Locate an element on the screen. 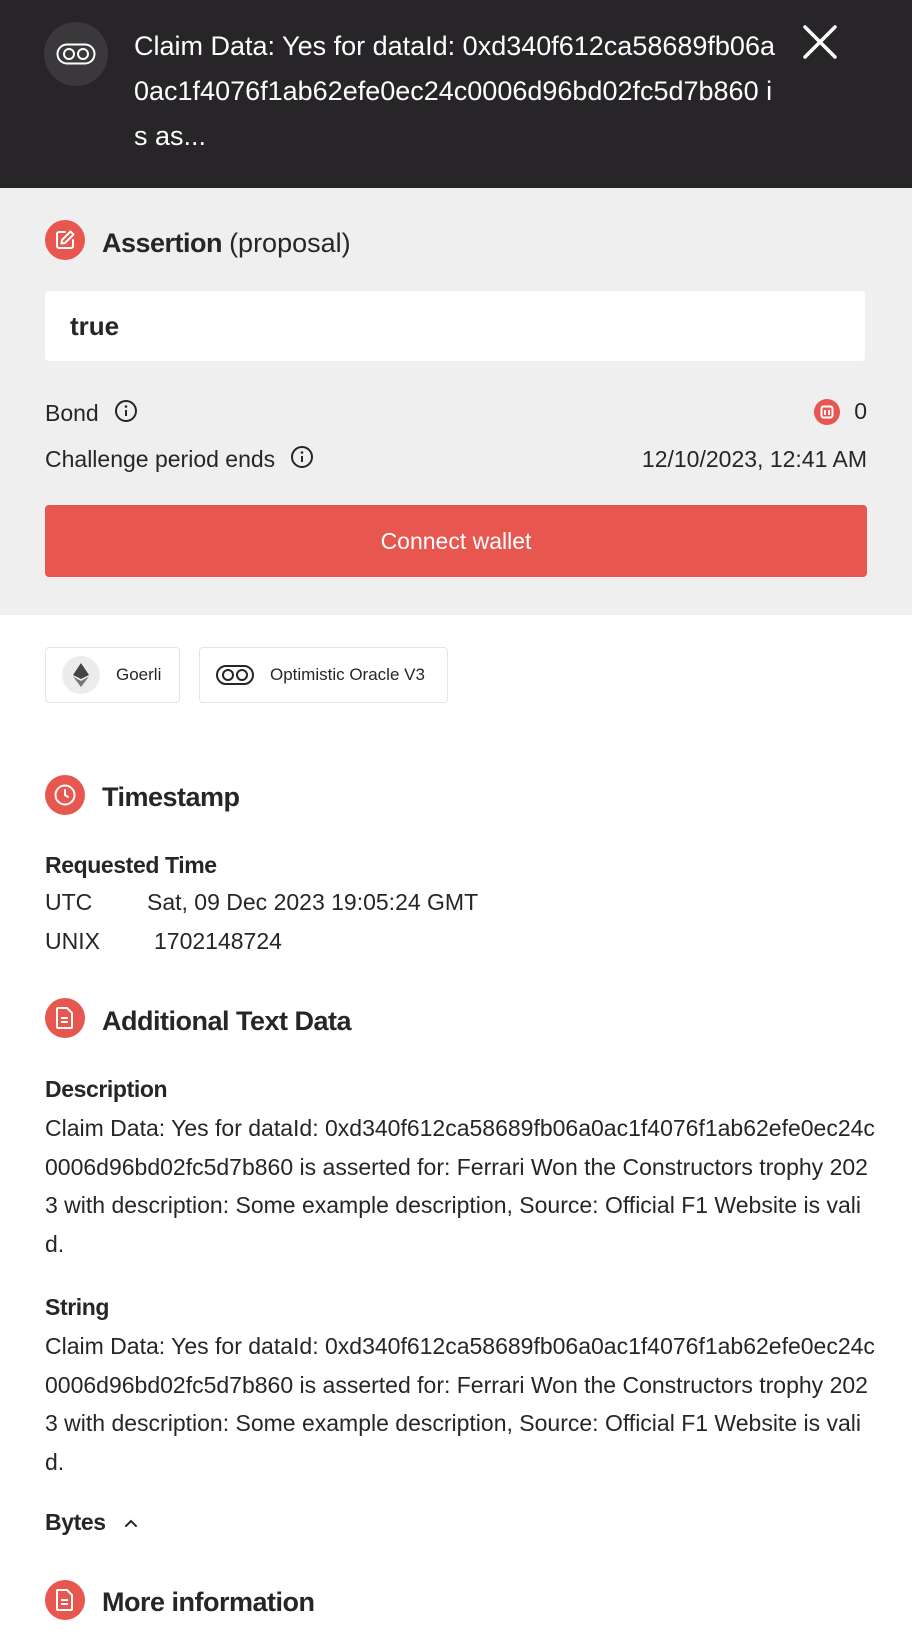  network-chip: Goerli is located at coordinates (112, 675).